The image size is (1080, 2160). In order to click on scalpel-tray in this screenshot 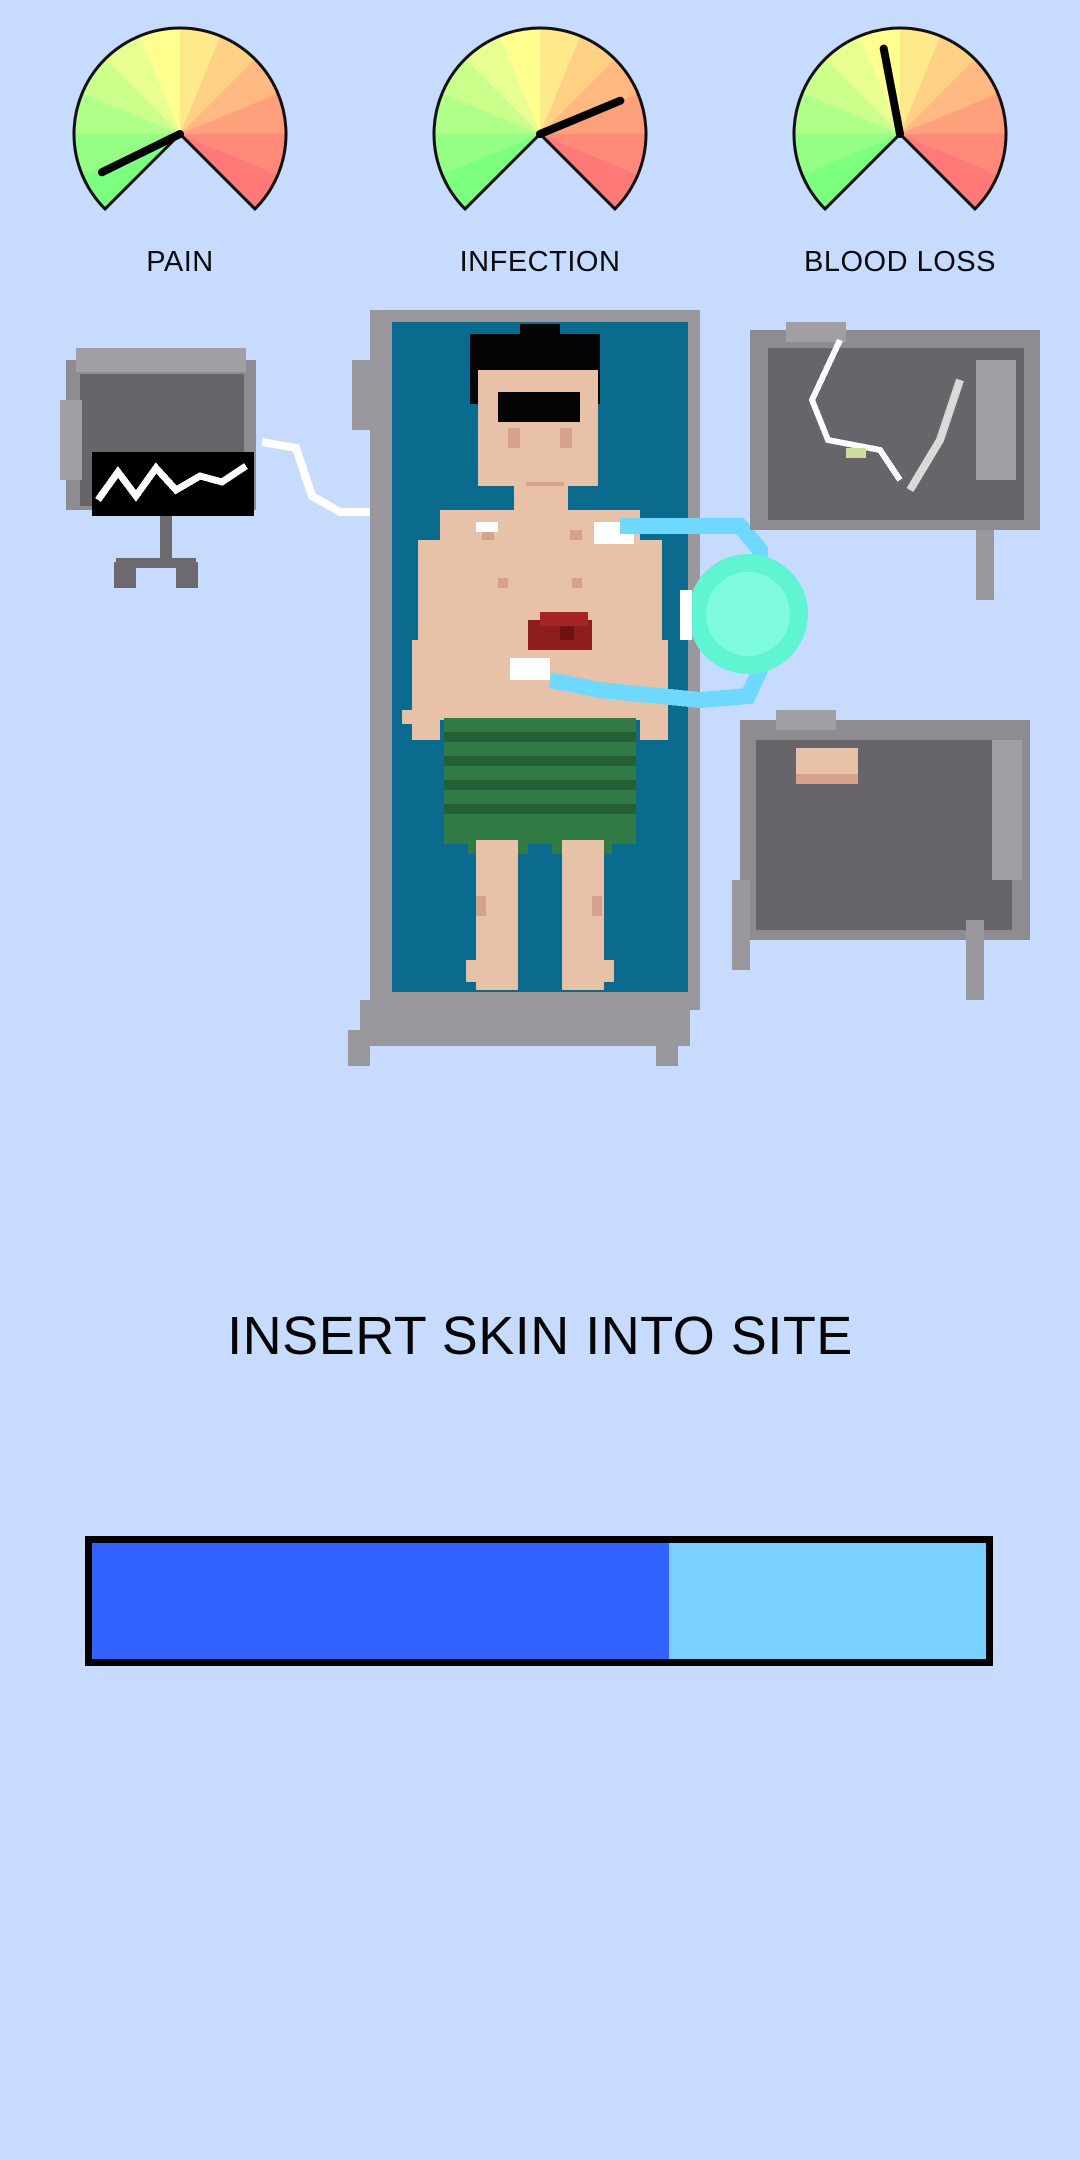, I will do `click(895, 461)`.